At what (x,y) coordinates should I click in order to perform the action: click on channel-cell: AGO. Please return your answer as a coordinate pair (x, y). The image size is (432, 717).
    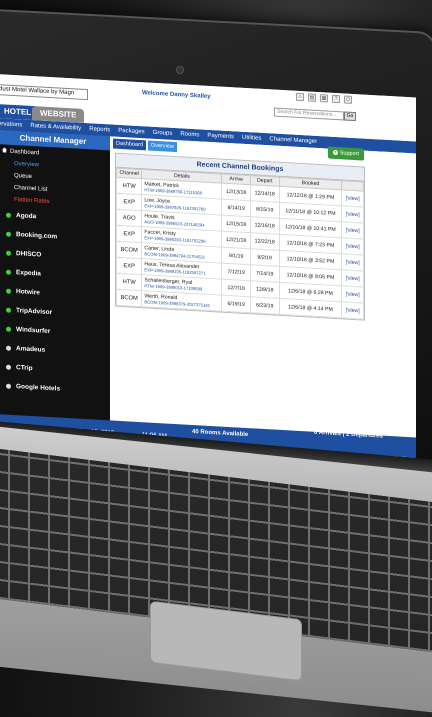
    Looking at the image, I should click on (129, 218).